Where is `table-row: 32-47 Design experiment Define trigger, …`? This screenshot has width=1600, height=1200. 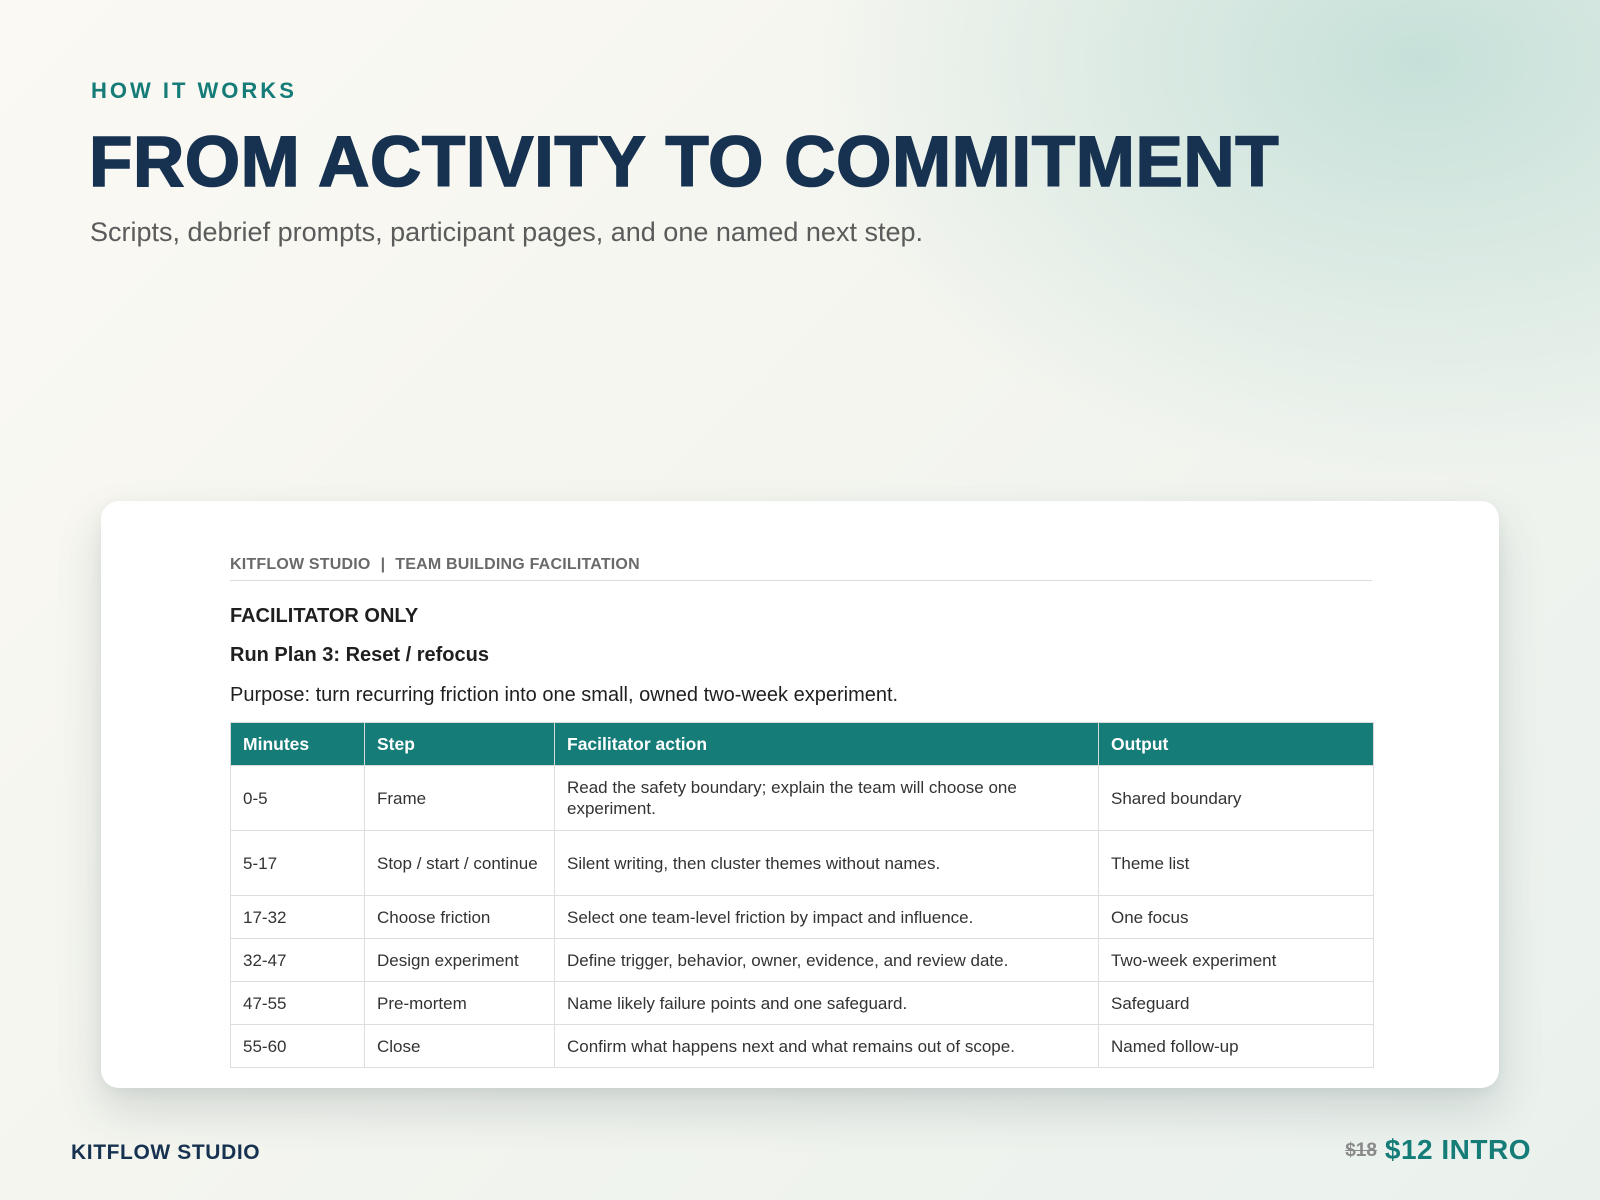 table-row: 32-47 Design experiment Define trigger, … is located at coordinates (802, 960).